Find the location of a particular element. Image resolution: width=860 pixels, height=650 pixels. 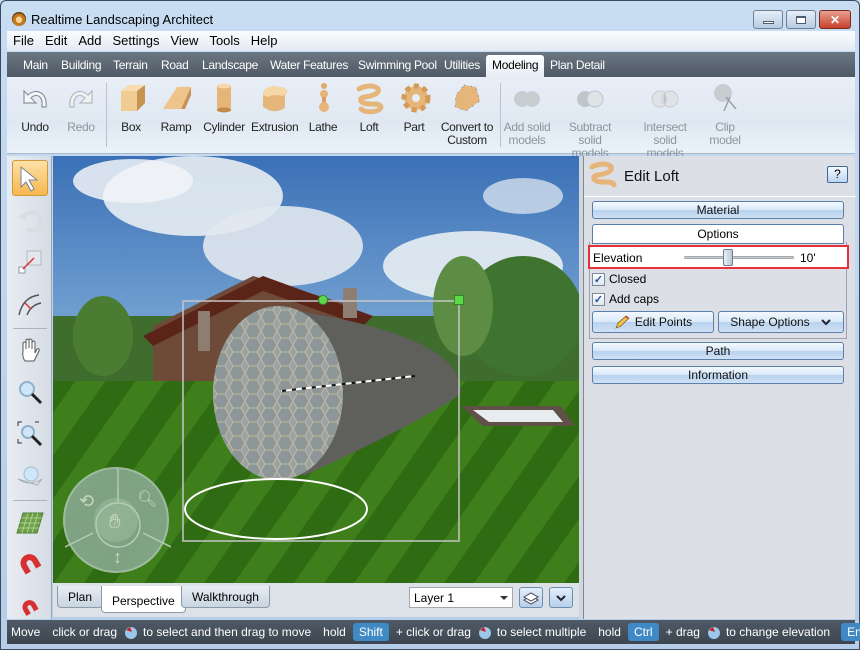

options-button: Options is located at coordinates (718, 234).